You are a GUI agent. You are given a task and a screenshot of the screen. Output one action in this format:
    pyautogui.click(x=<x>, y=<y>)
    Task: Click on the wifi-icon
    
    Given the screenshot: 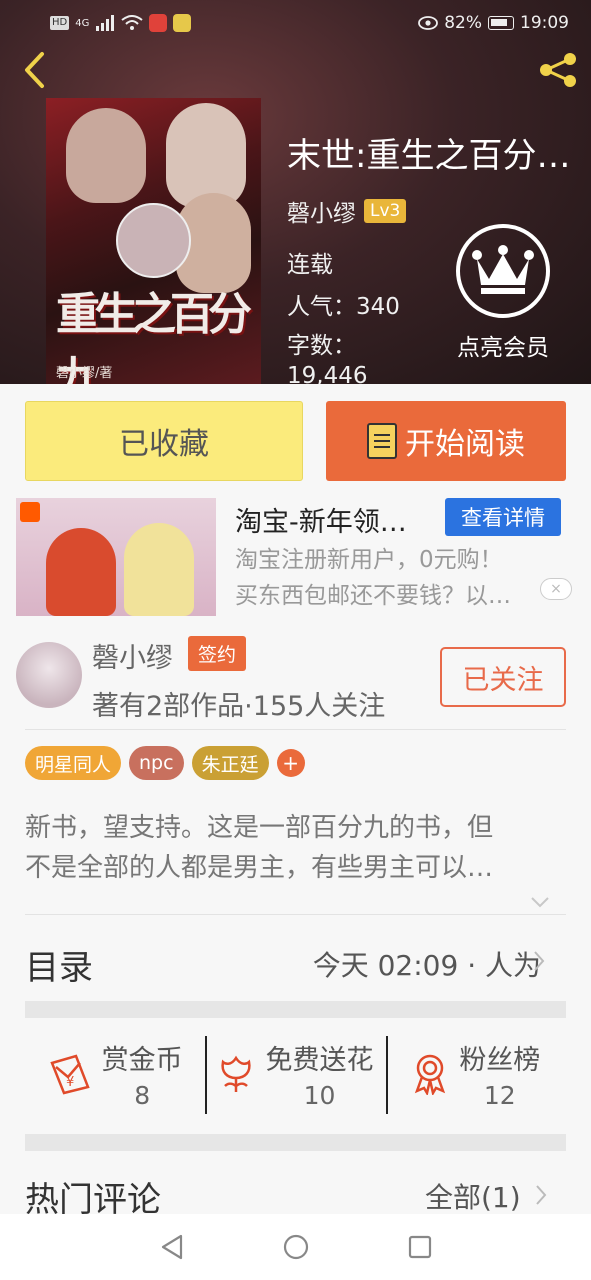 What is the action you would take?
    pyautogui.click(x=132, y=22)
    